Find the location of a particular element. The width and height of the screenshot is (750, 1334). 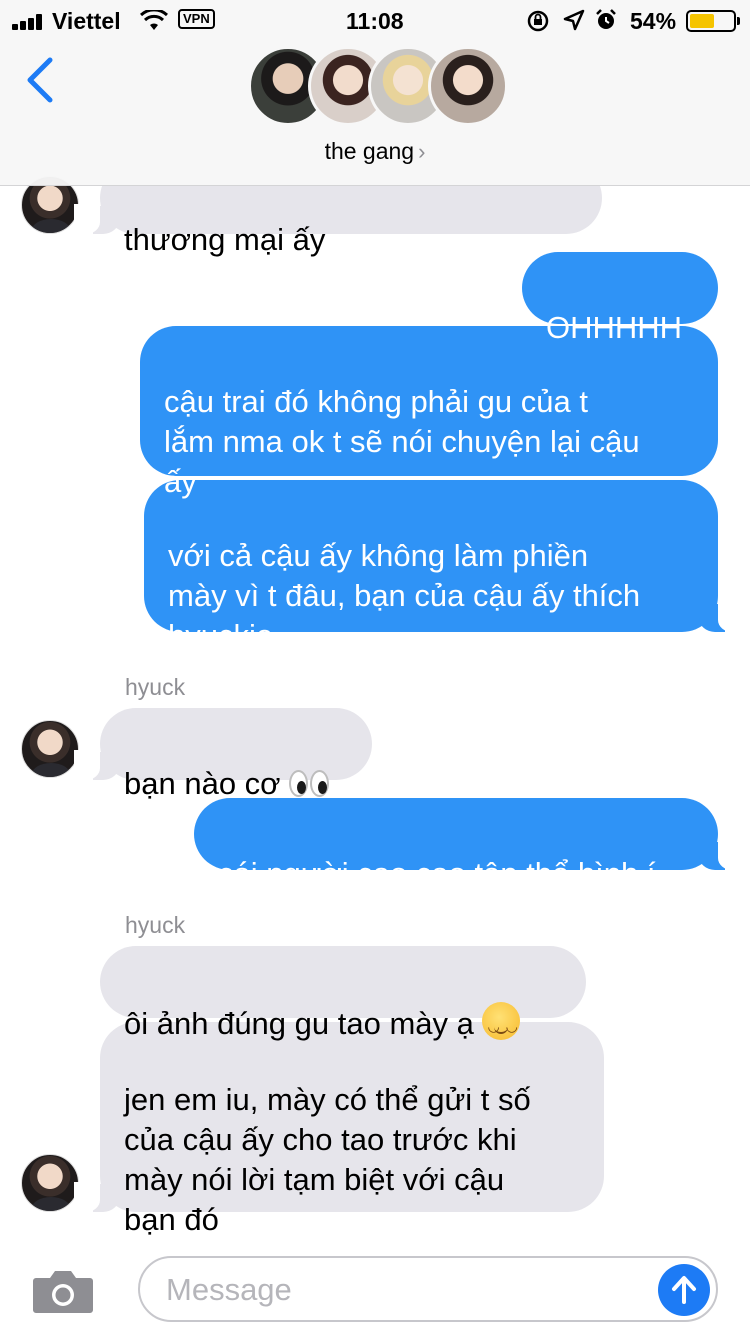

relieved-face-emoji is located at coordinates (501, 1024).